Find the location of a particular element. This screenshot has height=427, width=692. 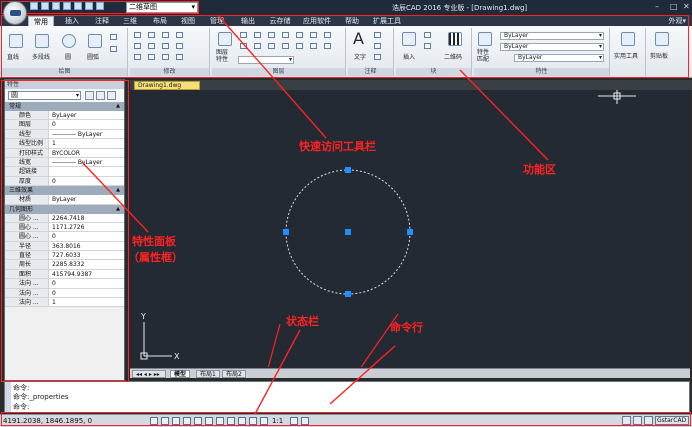

label-ribbon: 功能区 is located at coordinates (539, 169).